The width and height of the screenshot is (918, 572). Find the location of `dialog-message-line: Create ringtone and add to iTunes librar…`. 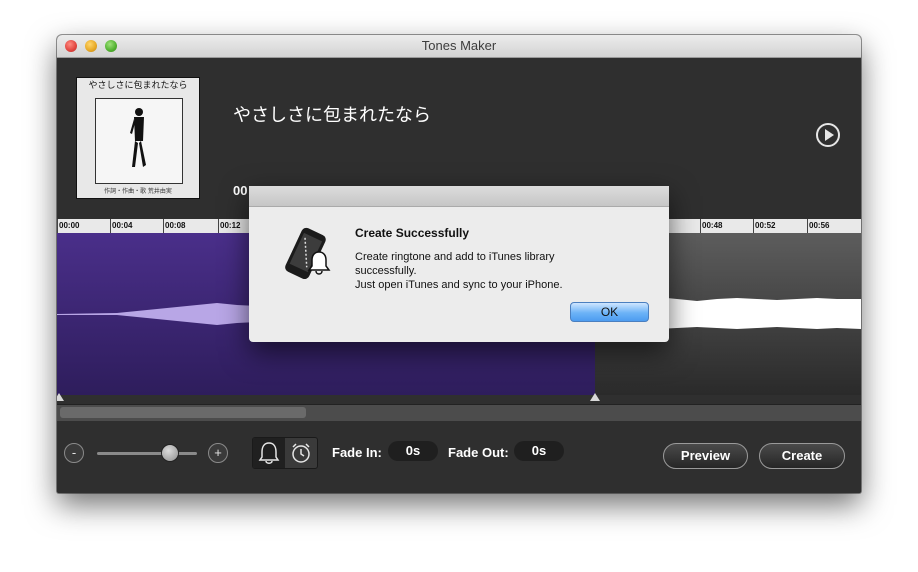

dialog-message-line: Create ringtone and add to iTunes librar… is located at coordinates (455, 257).